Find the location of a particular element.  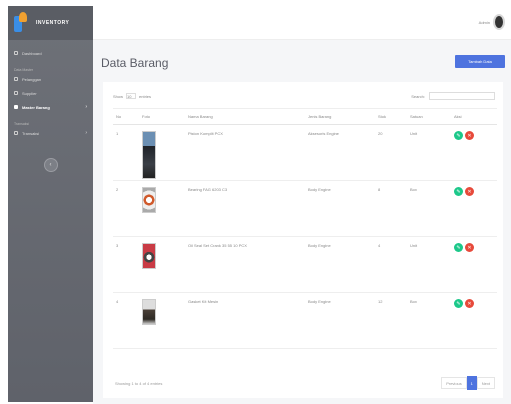

brand: INVENTORY is located at coordinates (50, 23).